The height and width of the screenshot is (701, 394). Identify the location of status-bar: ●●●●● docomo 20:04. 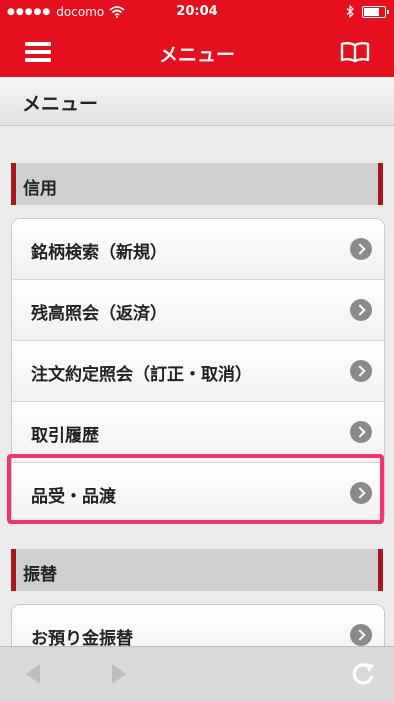
(197, 13).